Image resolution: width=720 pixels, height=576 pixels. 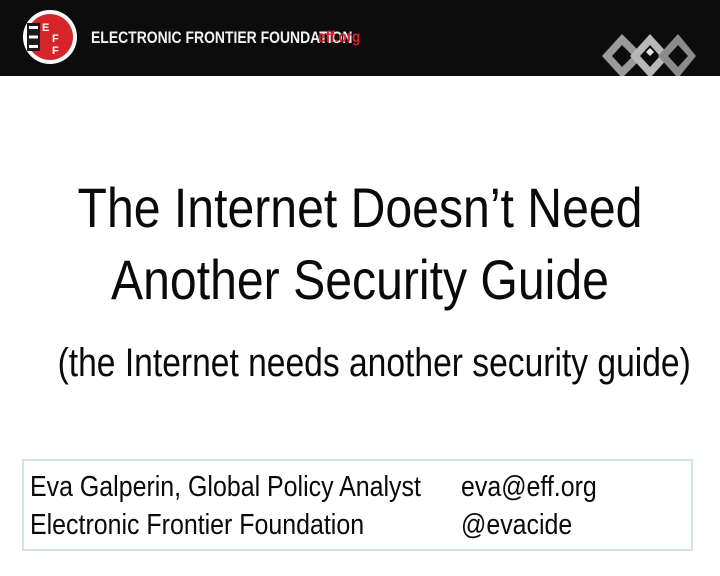 I want to click on eff-logo-letter-1: E, so click(x=45, y=28).